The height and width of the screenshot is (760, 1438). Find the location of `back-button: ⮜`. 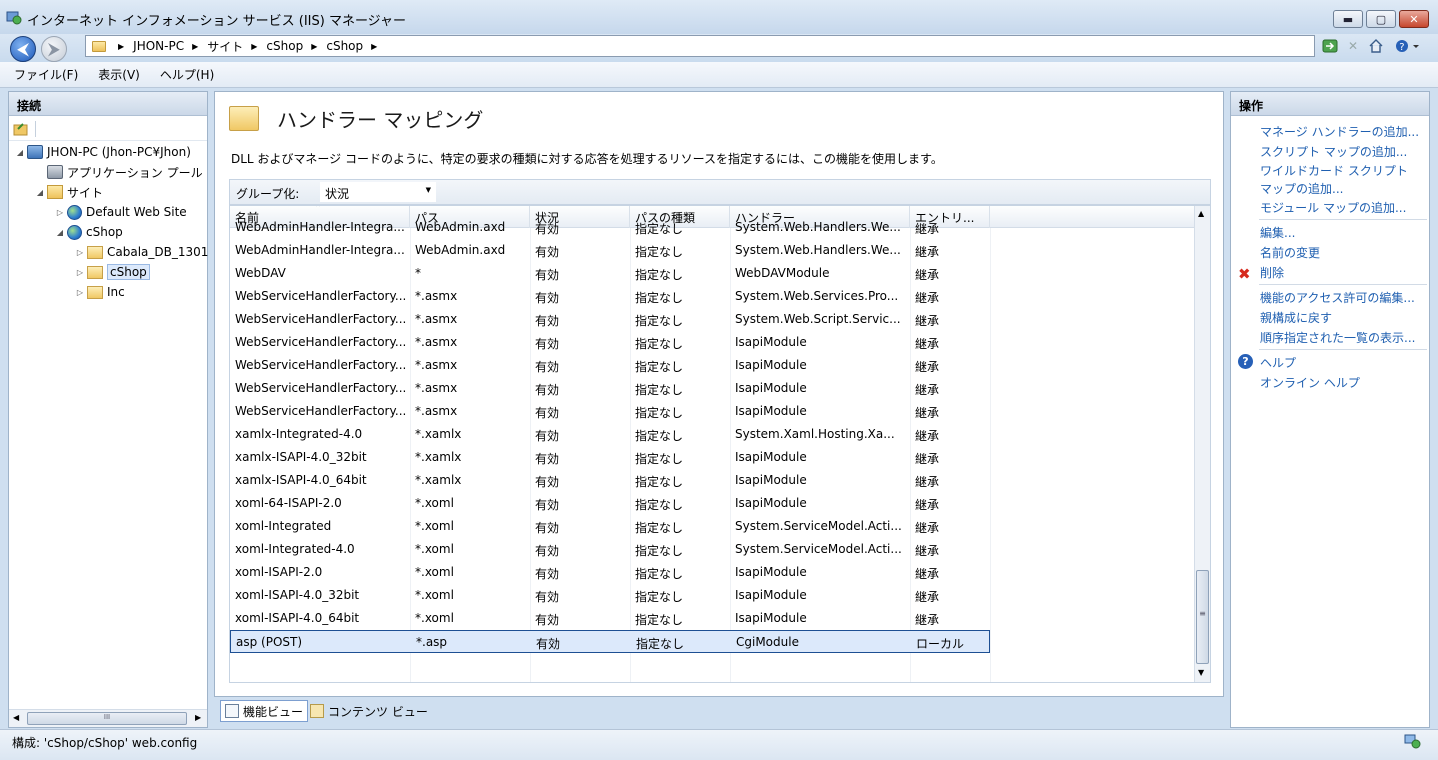

back-button: ⮜ is located at coordinates (23, 49).